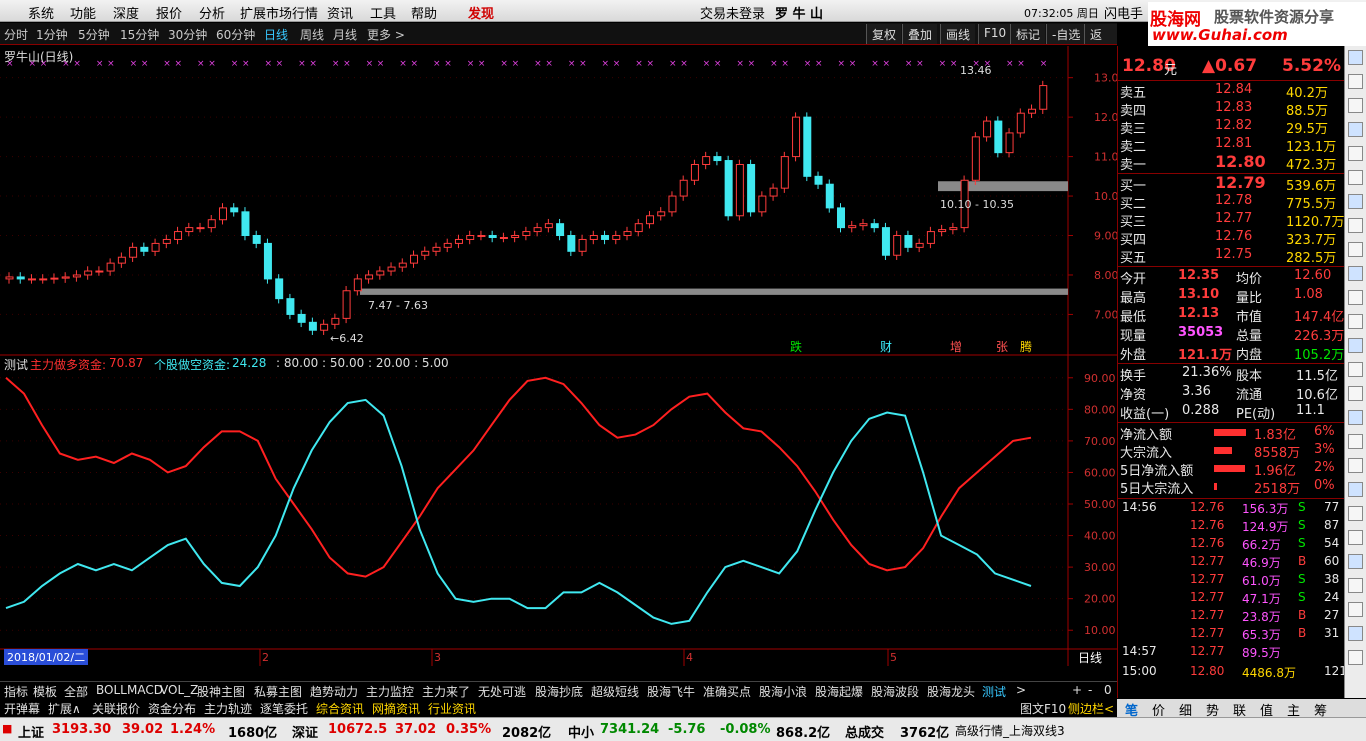 This screenshot has width=1366, height=741. What do you see at coordinates (139, 34) in the screenshot?
I see `timeframe-3: 15分钟` at bounding box center [139, 34].